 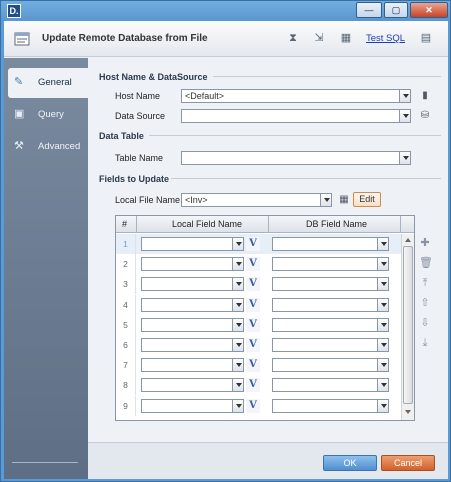 What do you see at coordinates (408, 412) in the screenshot?
I see `scroll-down-icon` at bounding box center [408, 412].